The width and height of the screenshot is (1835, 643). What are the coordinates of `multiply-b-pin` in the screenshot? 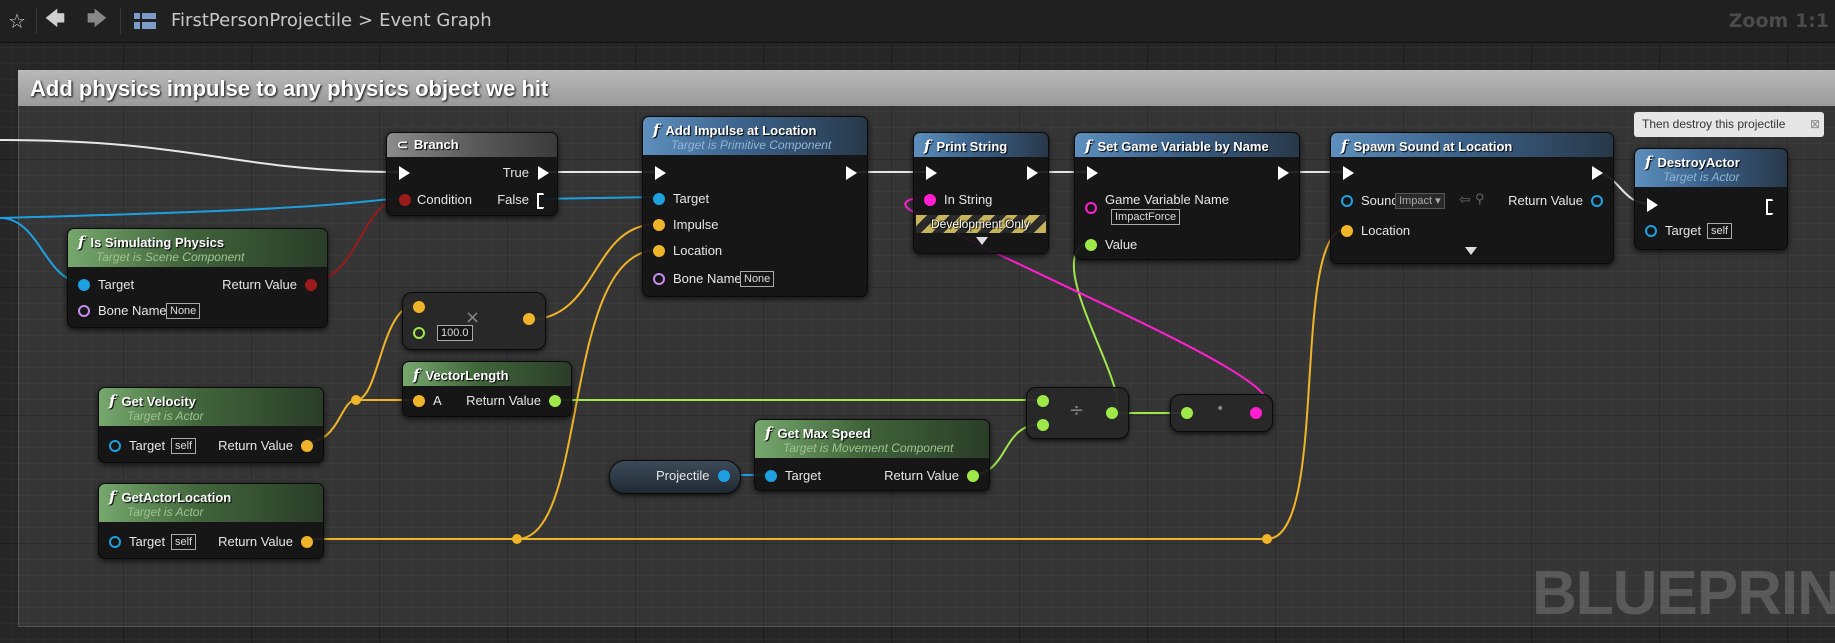 It's located at (419, 333).